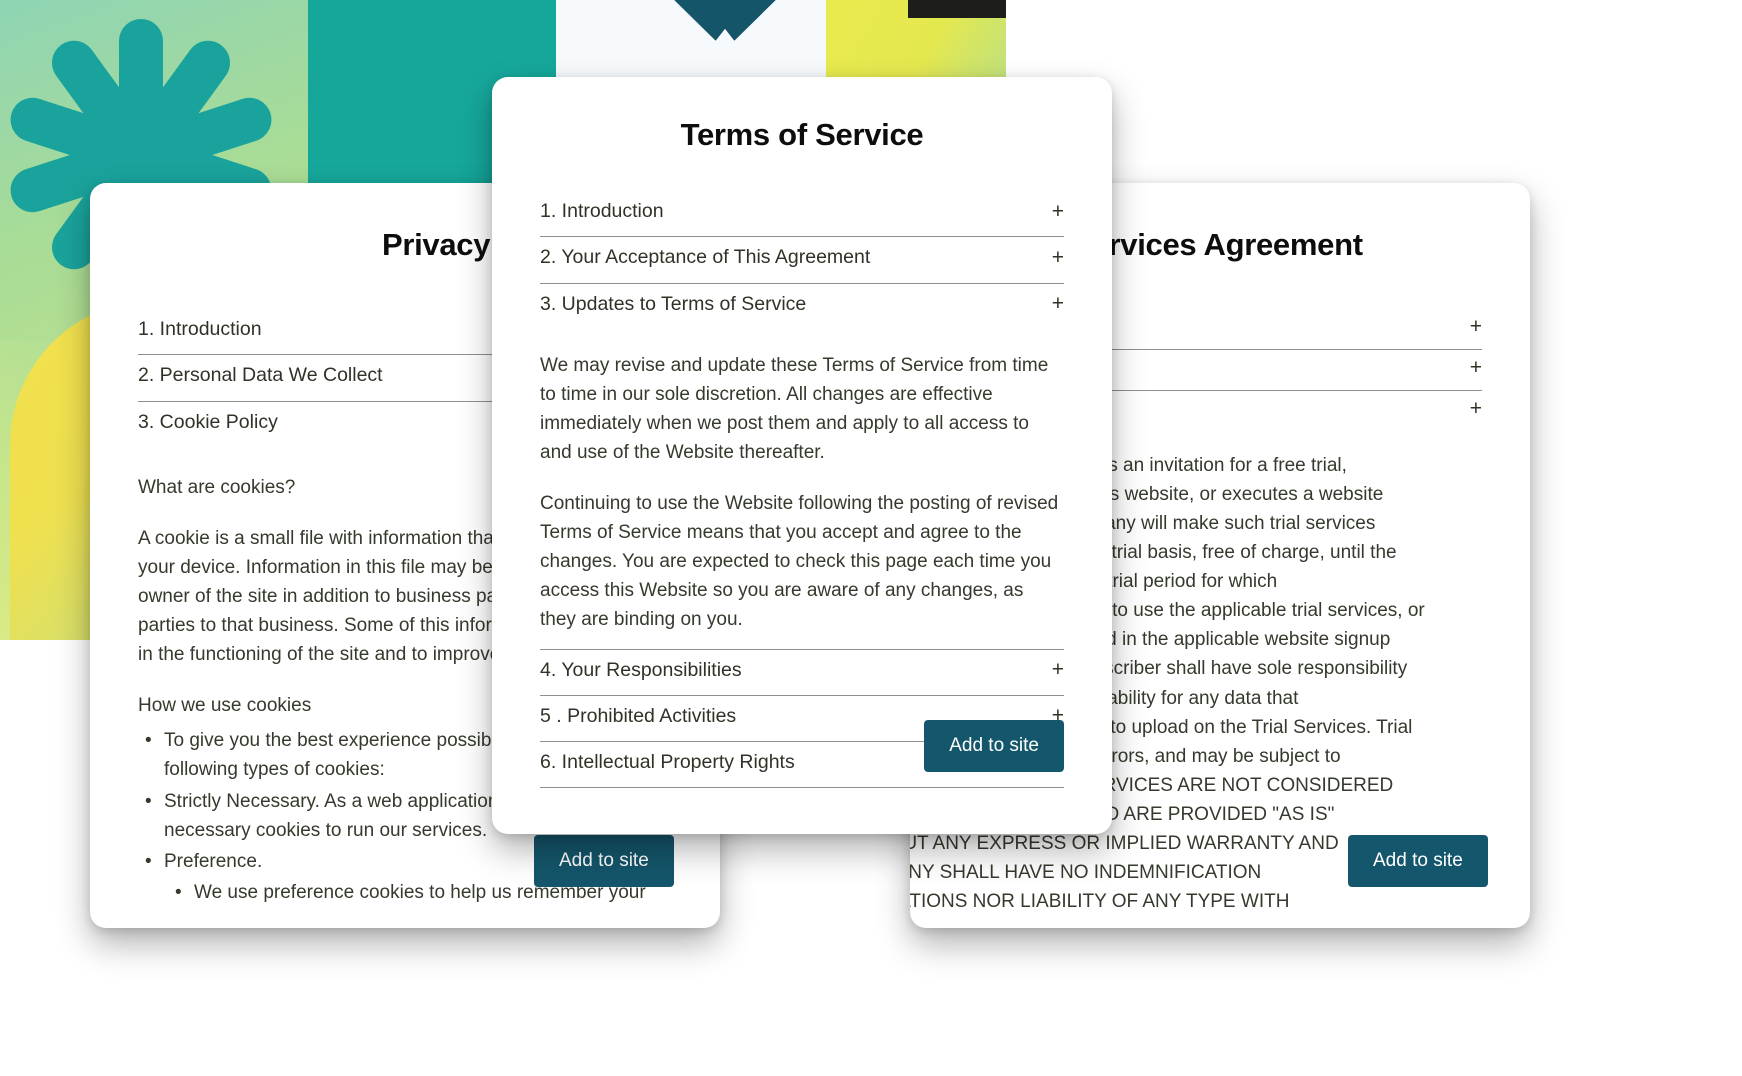 This screenshot has height=1076, width=1742. What do you see at coordinates (673, 303) in the screenshot?
I see `section-label: 3. Updates to Terms of Service` at bounding box center [673, 303].